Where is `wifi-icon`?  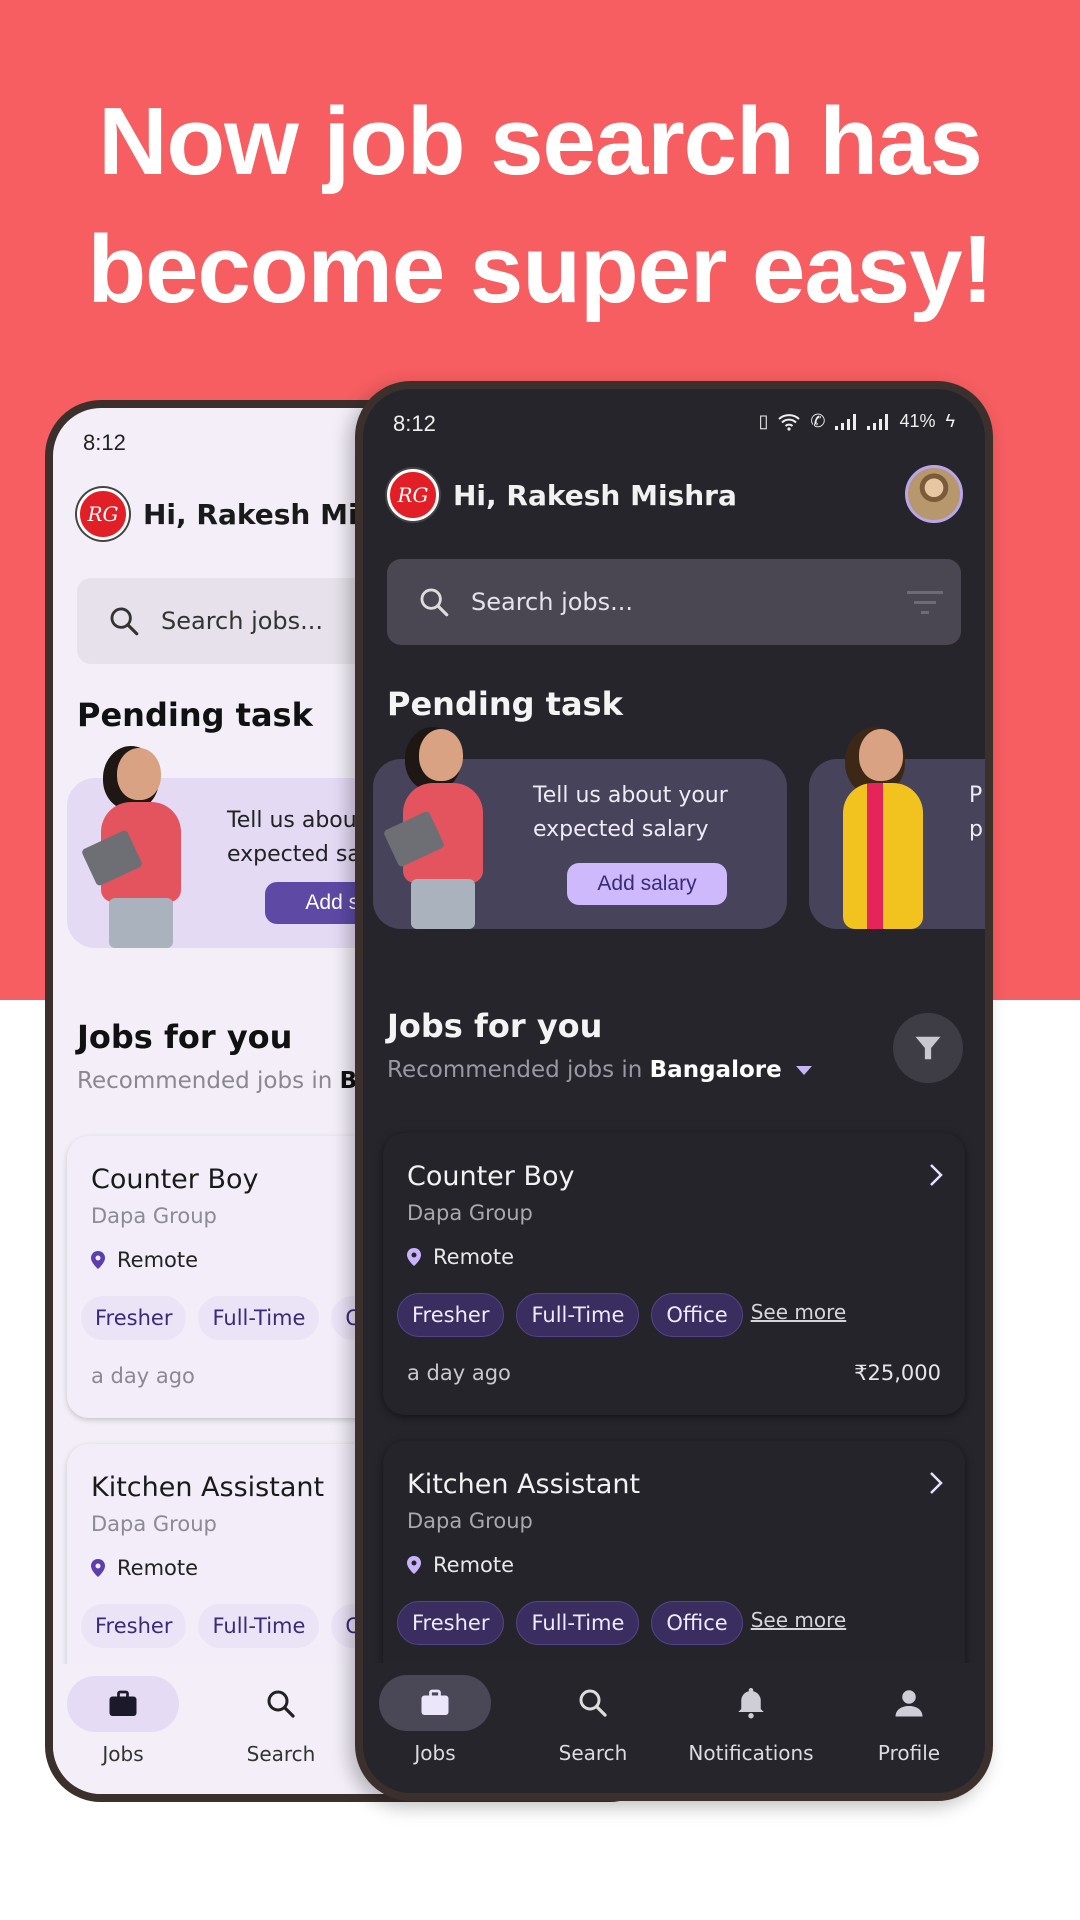
wifi-icon is located at coordinates (789, 422).